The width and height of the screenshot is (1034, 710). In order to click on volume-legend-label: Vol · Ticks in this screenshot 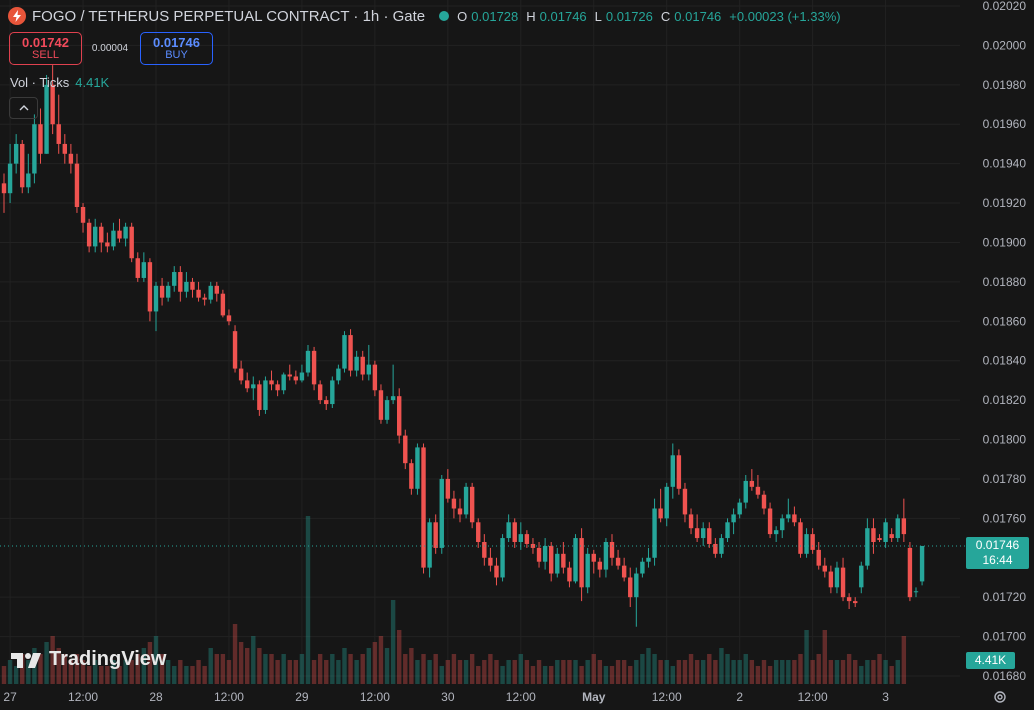, I will do `click(40, 82)`.